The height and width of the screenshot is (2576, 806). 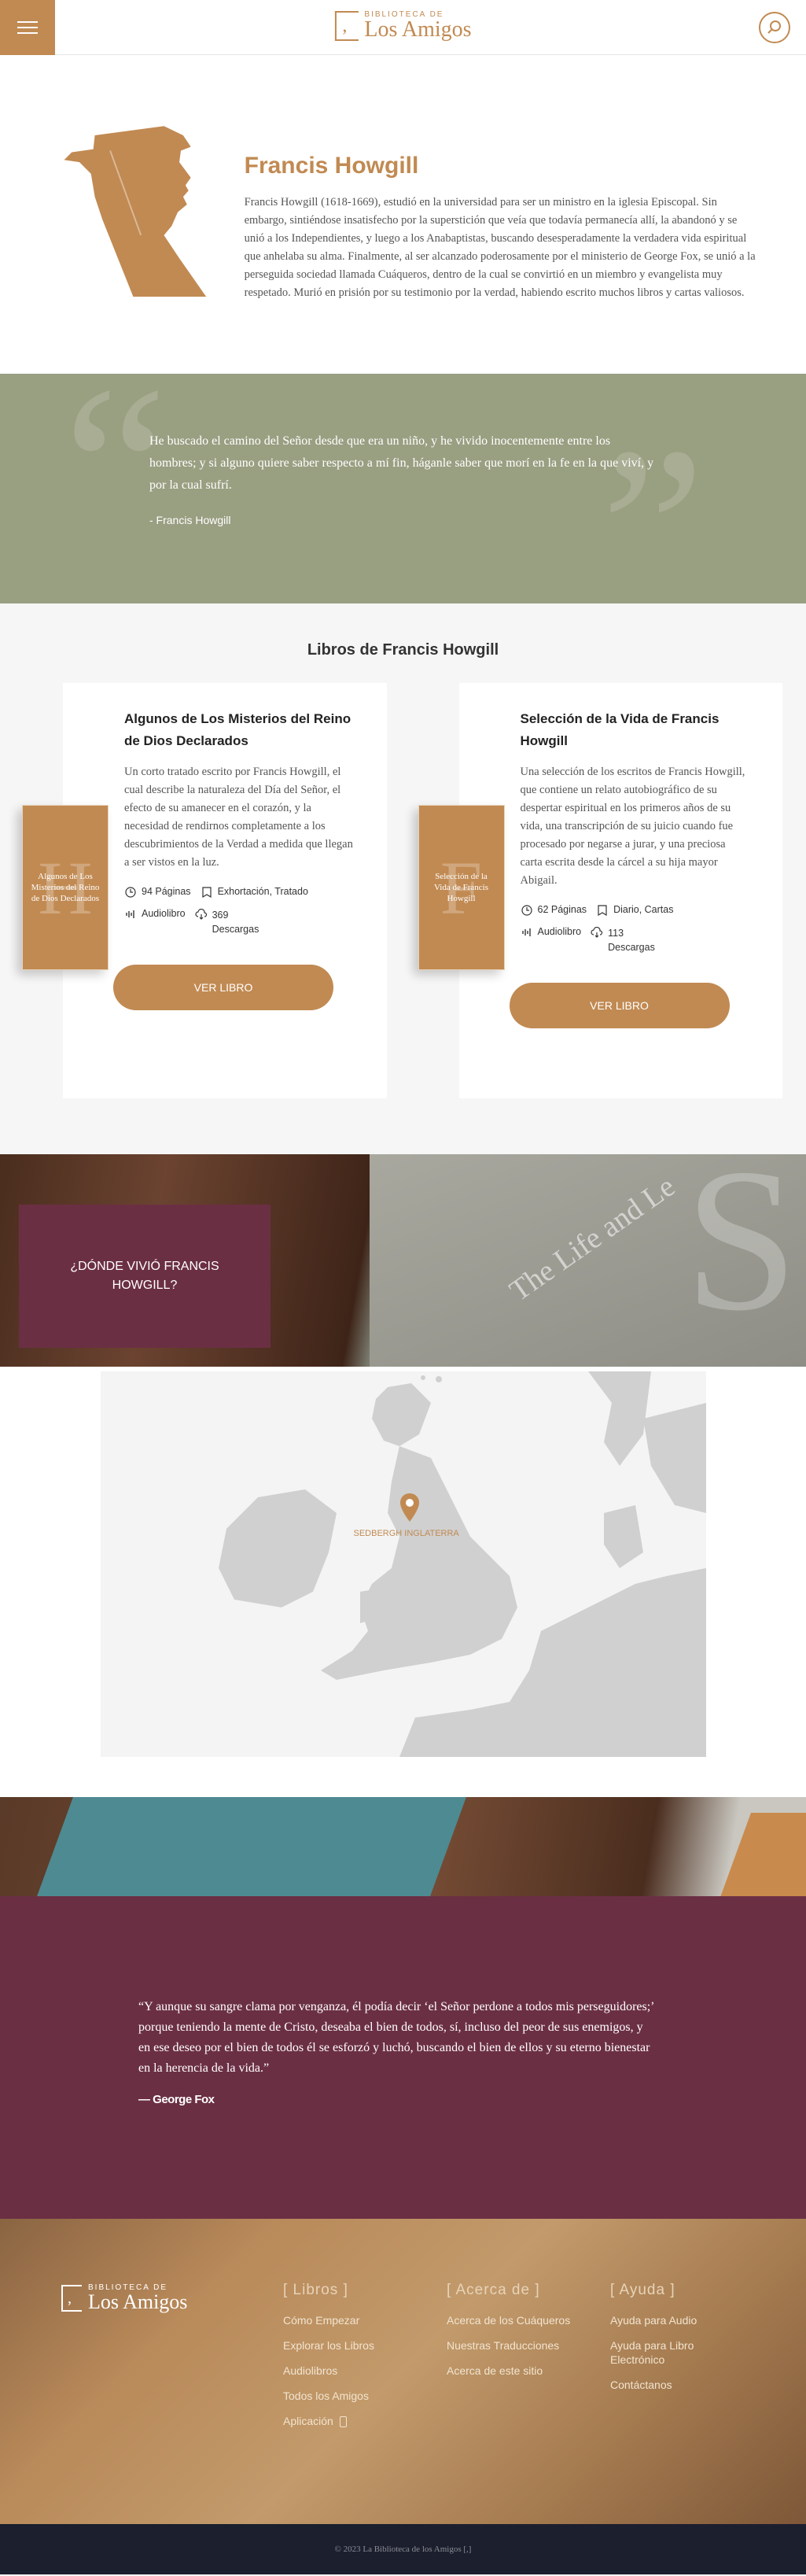 I want to click on footer-link: Nuestras Traducciones, so click(x=512, y=2346).